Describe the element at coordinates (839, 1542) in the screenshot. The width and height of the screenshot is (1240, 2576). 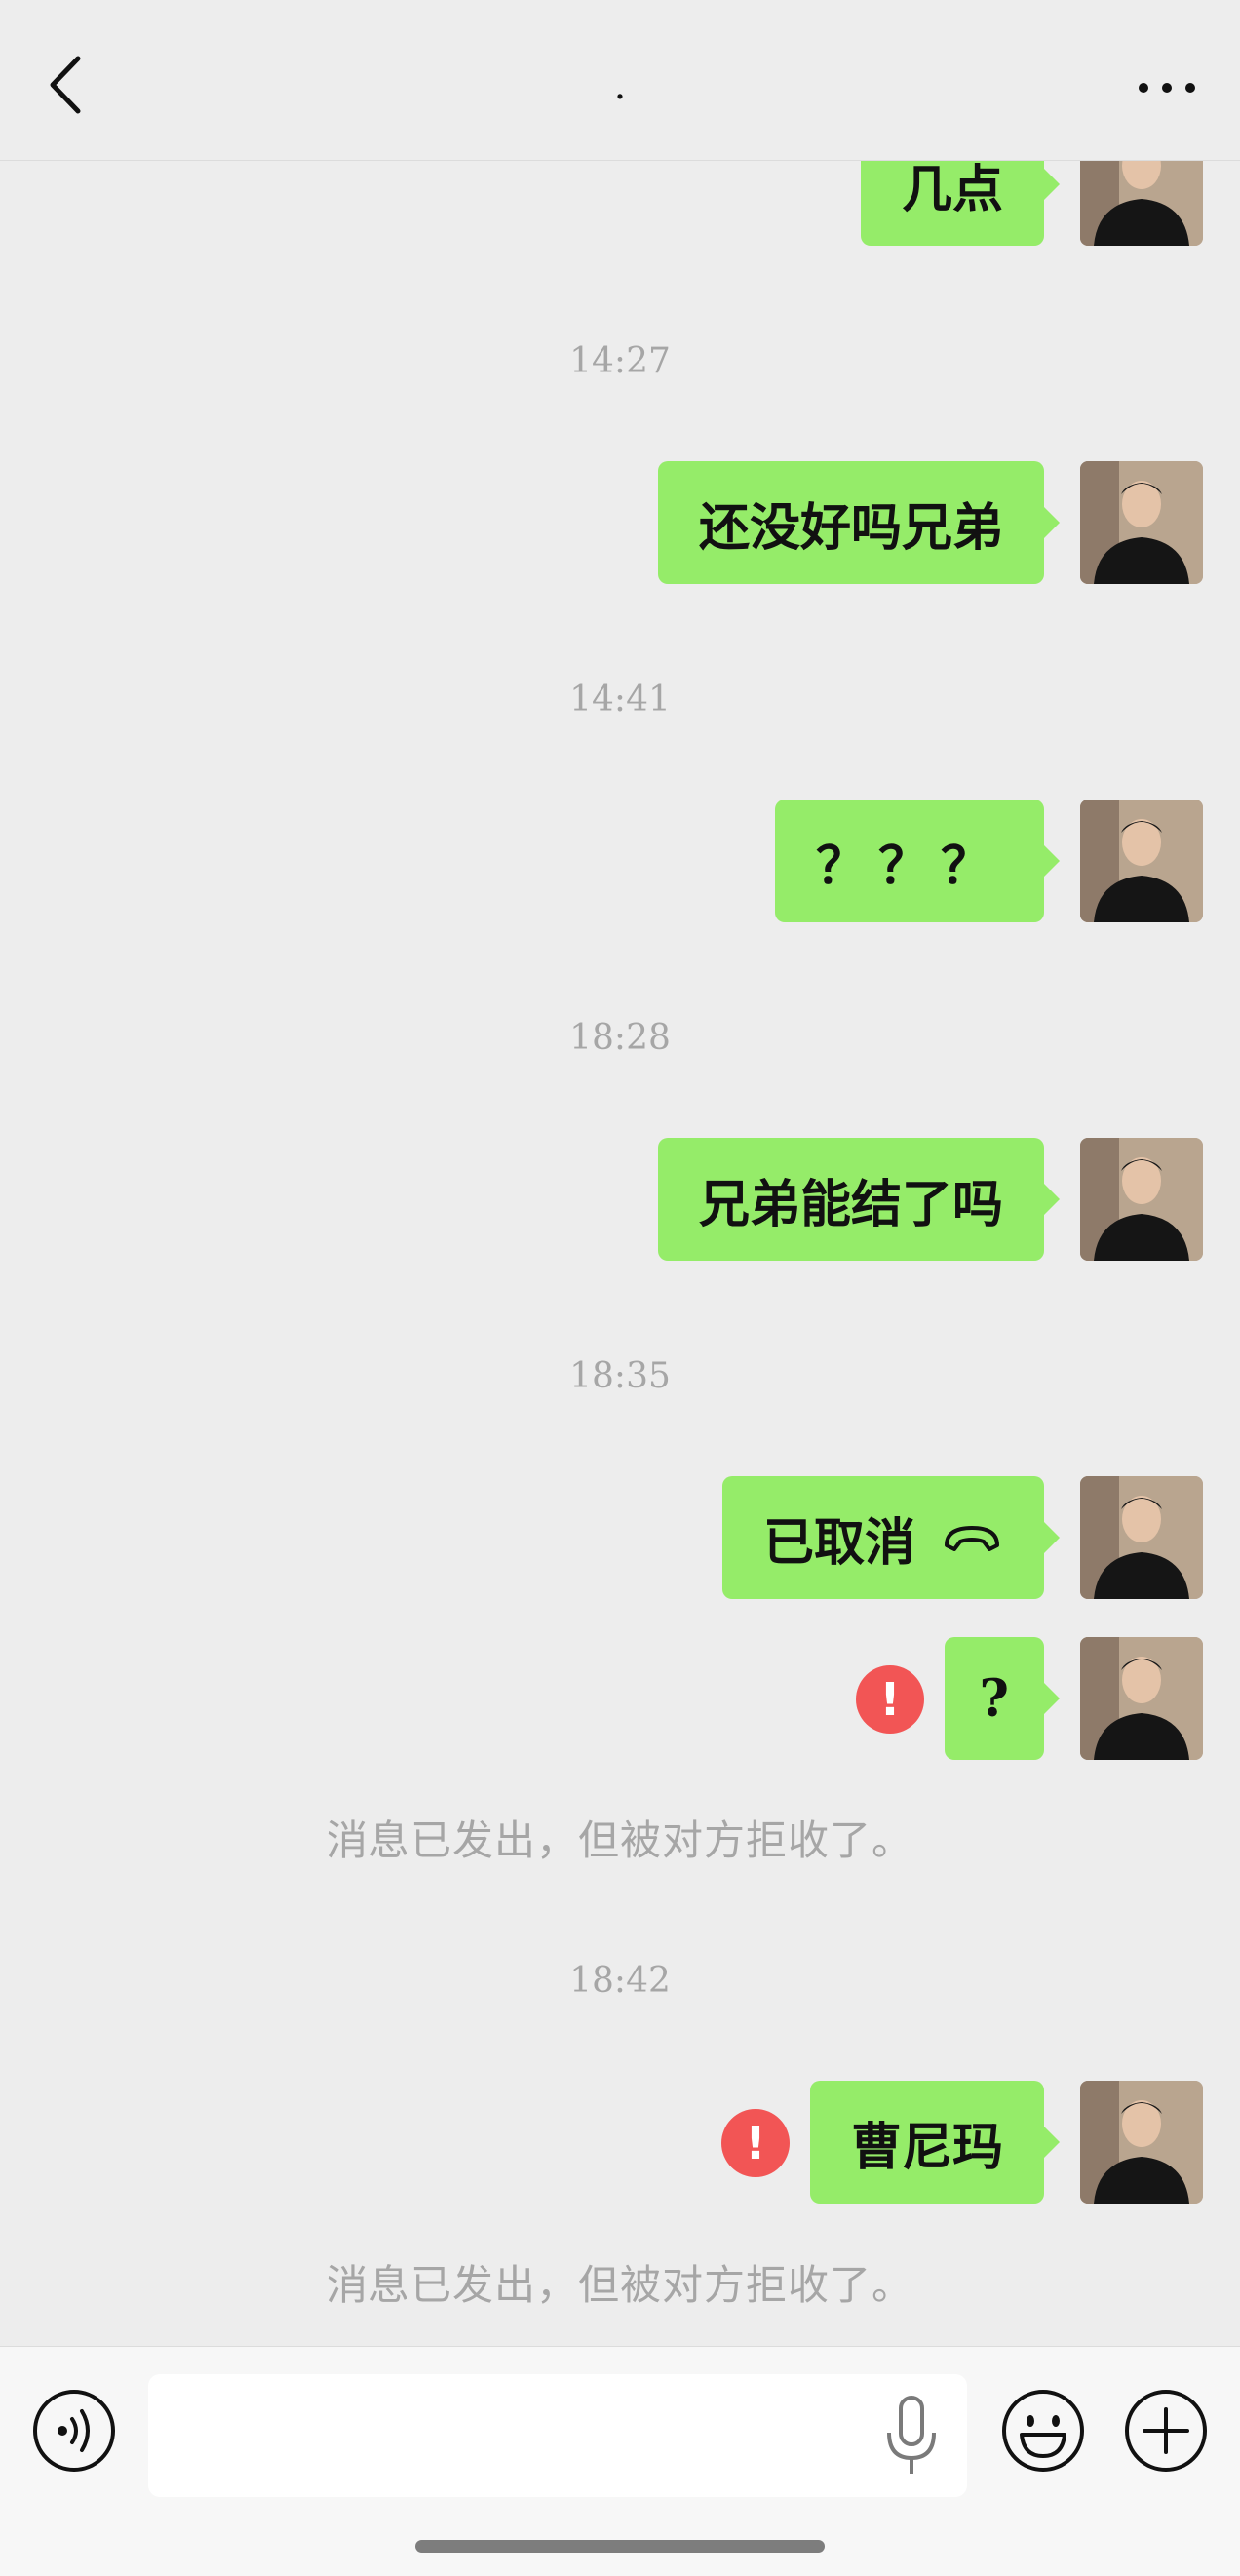
I see `call-status-text: 已取消` at that location.